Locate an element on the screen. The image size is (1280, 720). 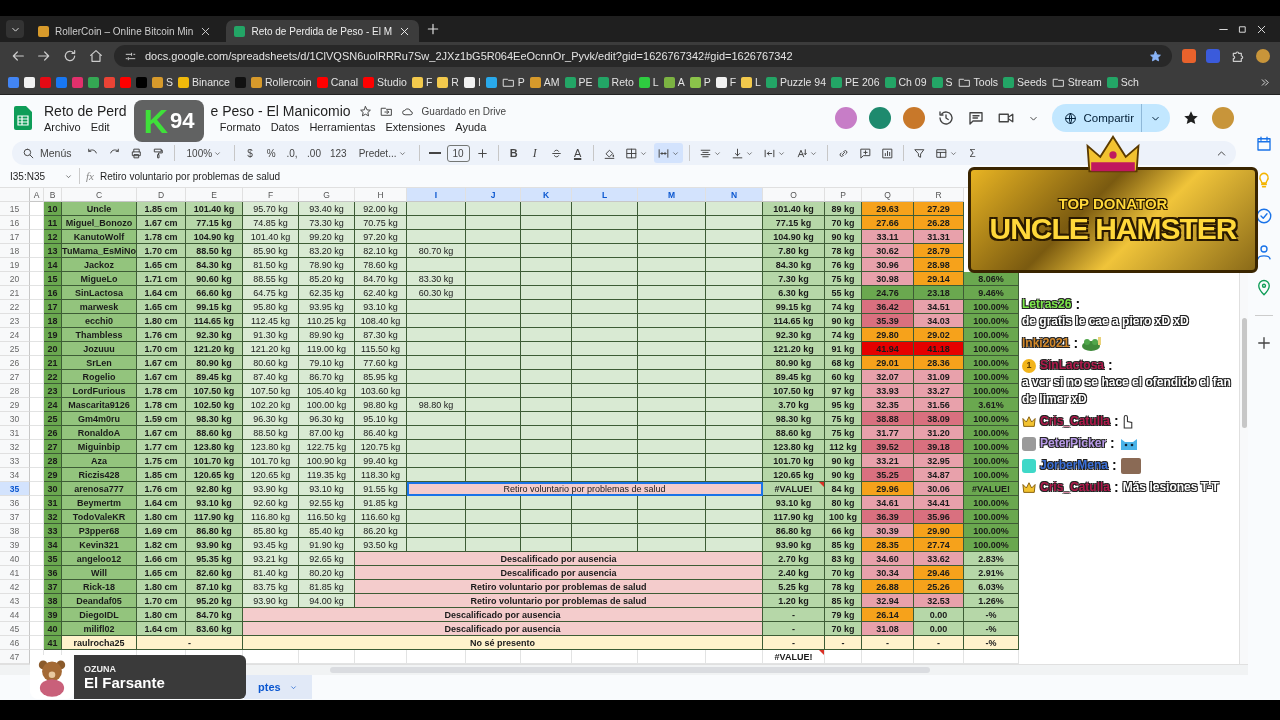
column-header: R is located at coordinates (939, 195).